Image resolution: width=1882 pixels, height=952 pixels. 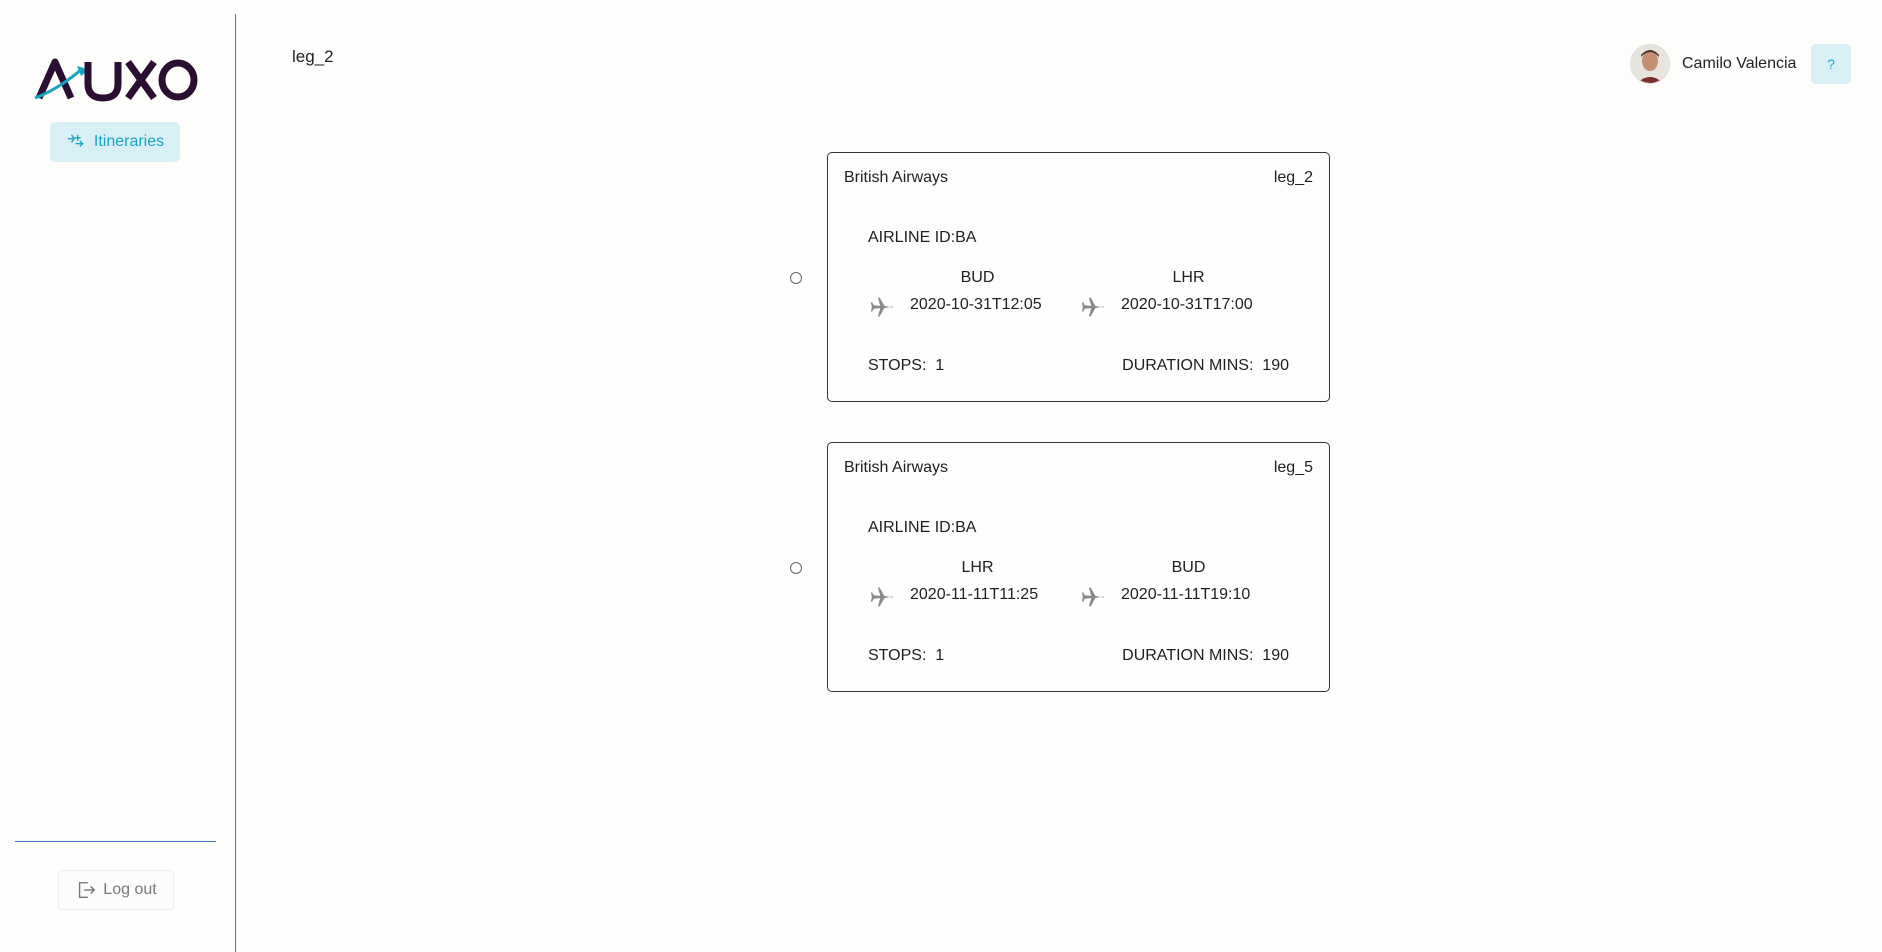 I want to click on page-title: leg_2, so click(x=313, y=56).